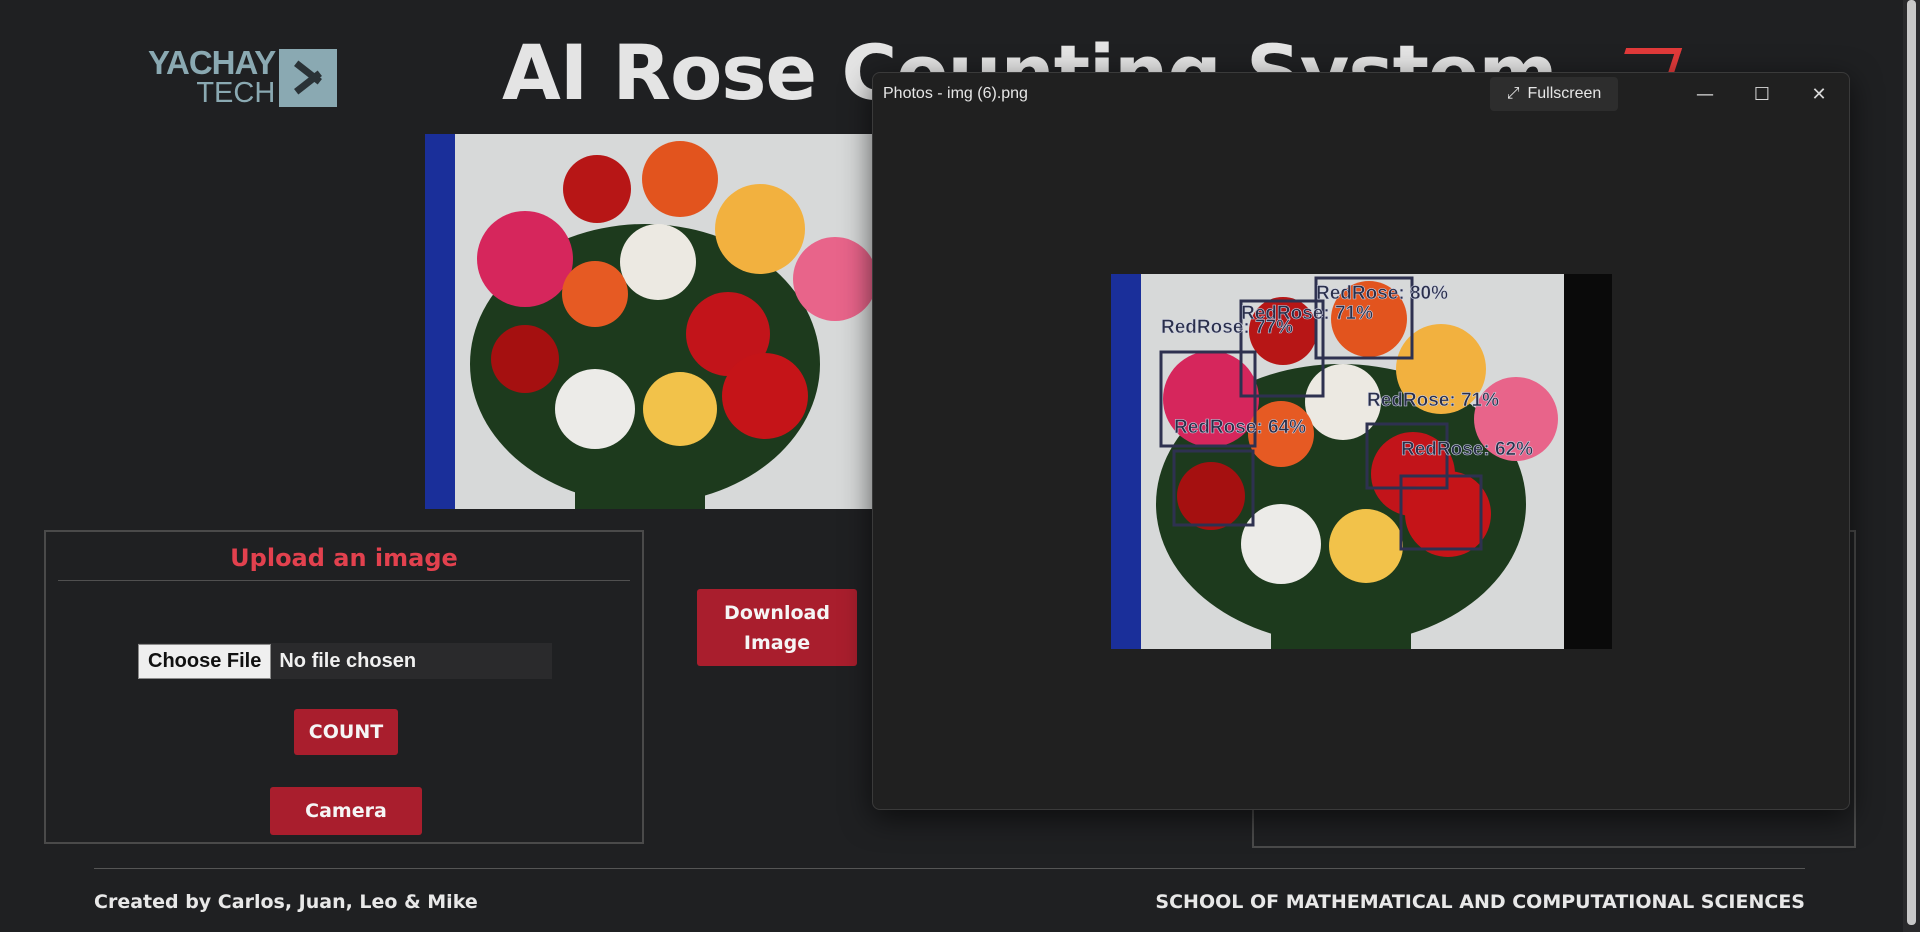 The width and height of the screenshot is (1920, 932). What do you see at coordinates (286, 902) in the screenshot?
I see `footer-credits: Created by Carlos, Juan, Leo & Mike` at bounding box center [286, 902].